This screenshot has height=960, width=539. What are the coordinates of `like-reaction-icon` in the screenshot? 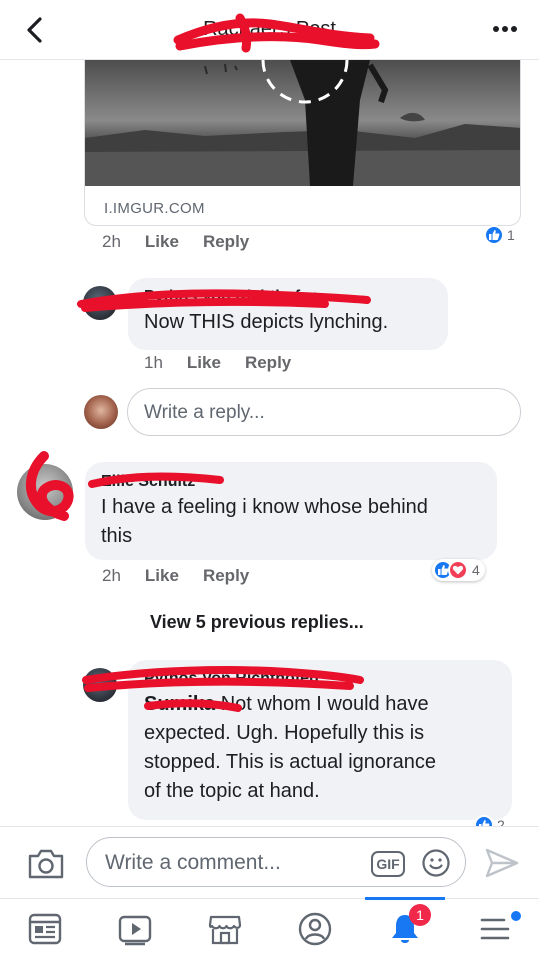 It's located at (494, 235).